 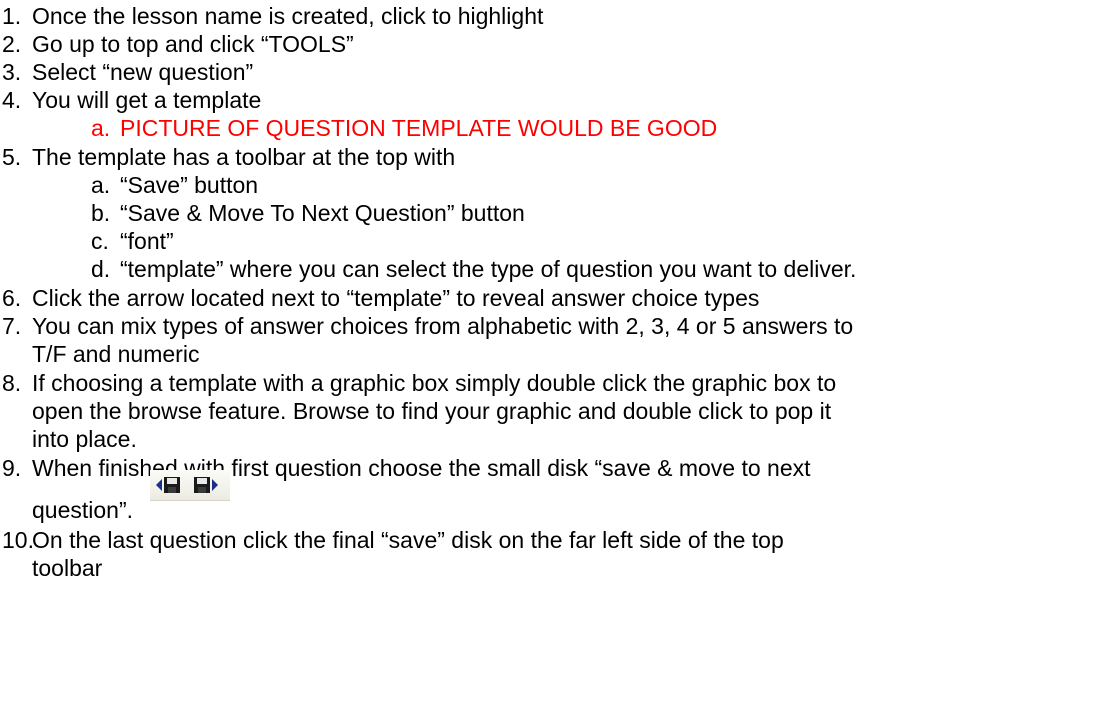 I want to click on save-back-disk-icon, so click(x=168, y=485).